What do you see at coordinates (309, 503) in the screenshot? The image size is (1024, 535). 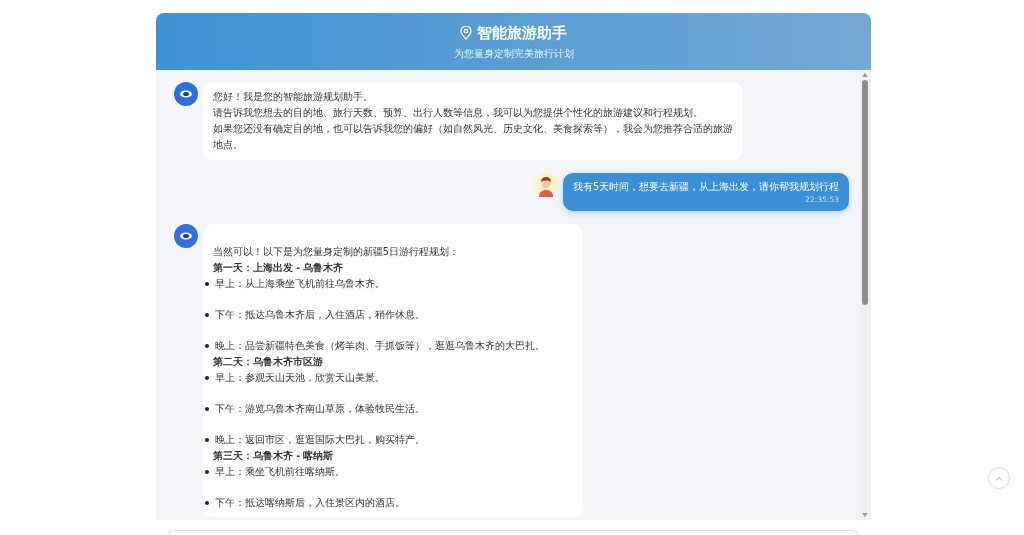 I see `itinerary-item: 下午：抵达喀纳斯后，入住景区内的酒店。` at bounding box center [309, 503].